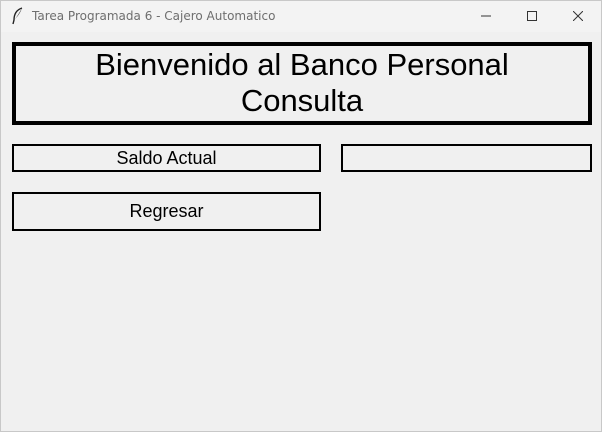 The width and height of the screenshot is (602, 432). What do you see at coordinates (302, 100) in the screenshot?
I see `section-title: Consulta` at bounding box center [302, 100].